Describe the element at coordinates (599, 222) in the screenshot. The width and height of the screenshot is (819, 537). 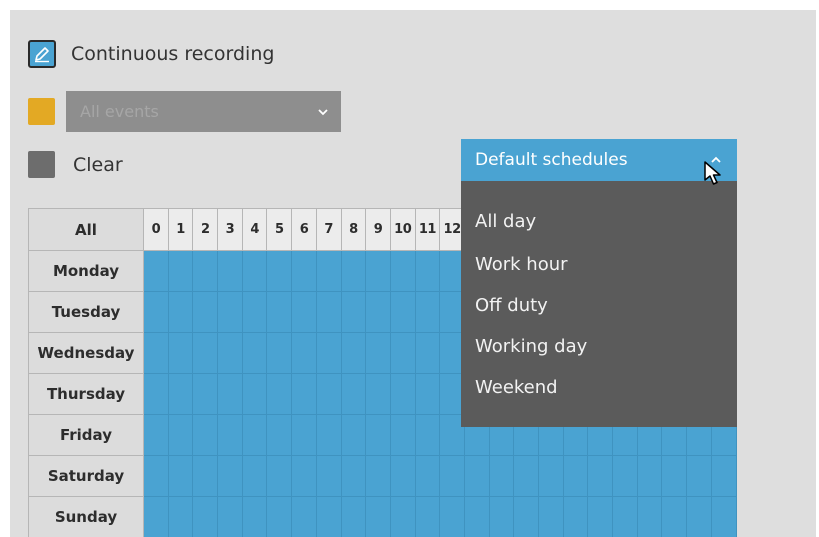
I see `dropdown-item-all-day: All day` at that location.